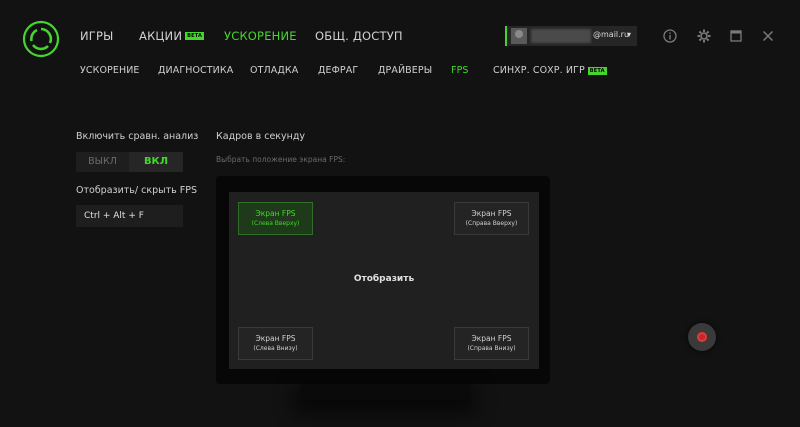 The width and height of the screenshot is (800, 427). What do you see at coordinates (274, 70) in the screenshot?
I see `tab-debug: ОТЛАДКА` at bounding box center [274, 70].